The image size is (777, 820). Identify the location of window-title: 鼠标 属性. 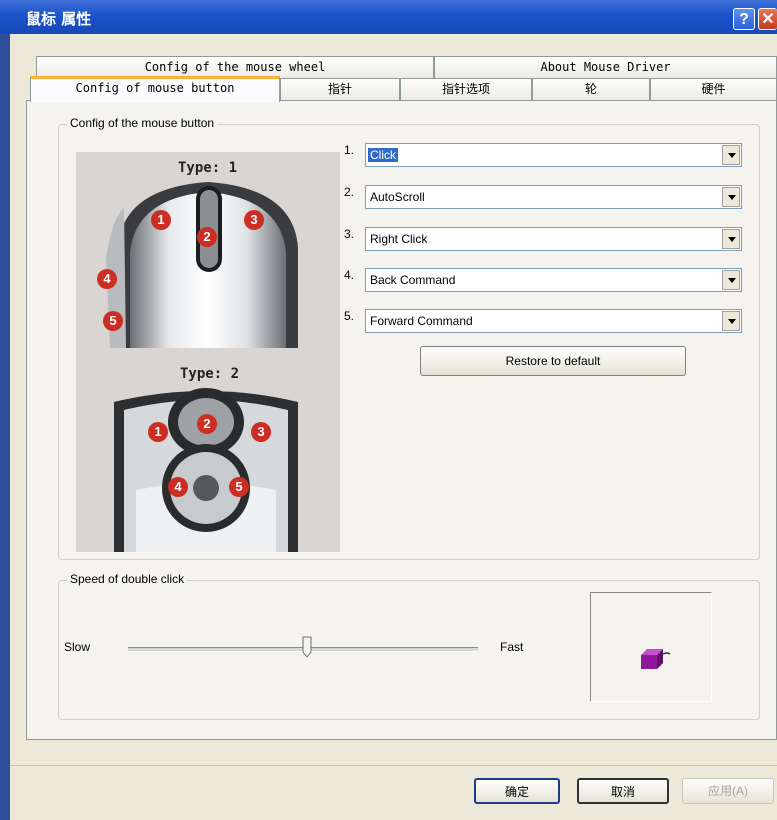
(59, 19).